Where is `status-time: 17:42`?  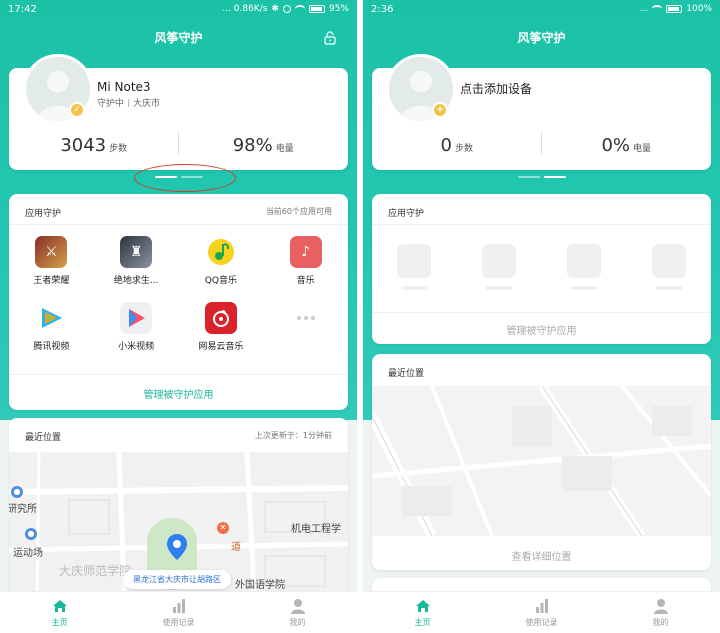
status-time: 17:42 is located at coordinates (22, 9).